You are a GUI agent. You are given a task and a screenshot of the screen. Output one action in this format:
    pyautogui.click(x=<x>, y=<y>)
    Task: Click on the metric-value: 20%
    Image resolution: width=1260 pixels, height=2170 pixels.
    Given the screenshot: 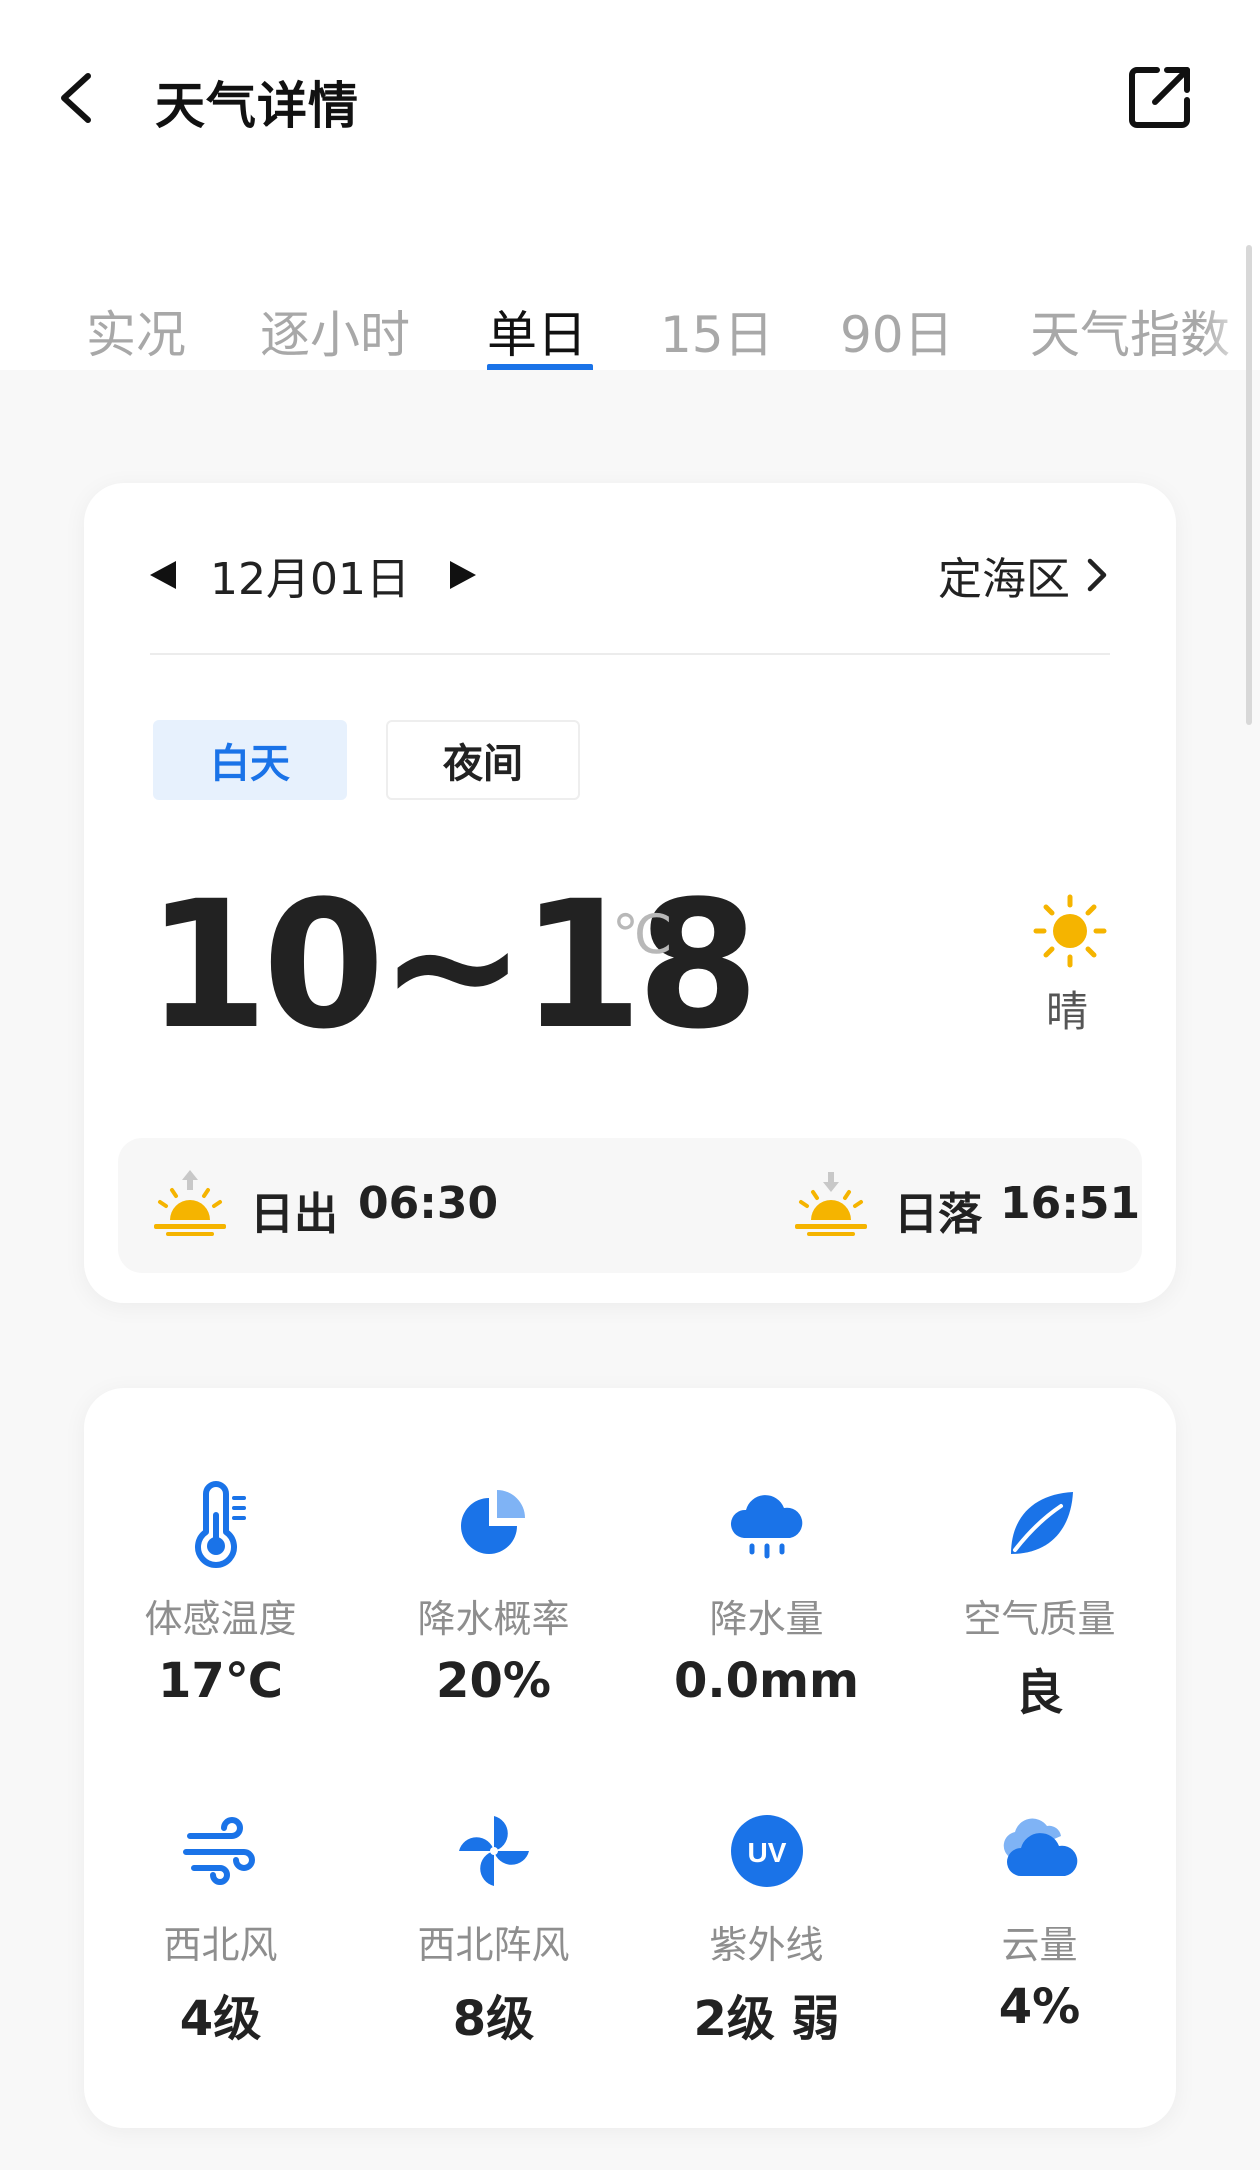 What is the action you would take?
    pyautogui.click(x=493, y=1681)
    